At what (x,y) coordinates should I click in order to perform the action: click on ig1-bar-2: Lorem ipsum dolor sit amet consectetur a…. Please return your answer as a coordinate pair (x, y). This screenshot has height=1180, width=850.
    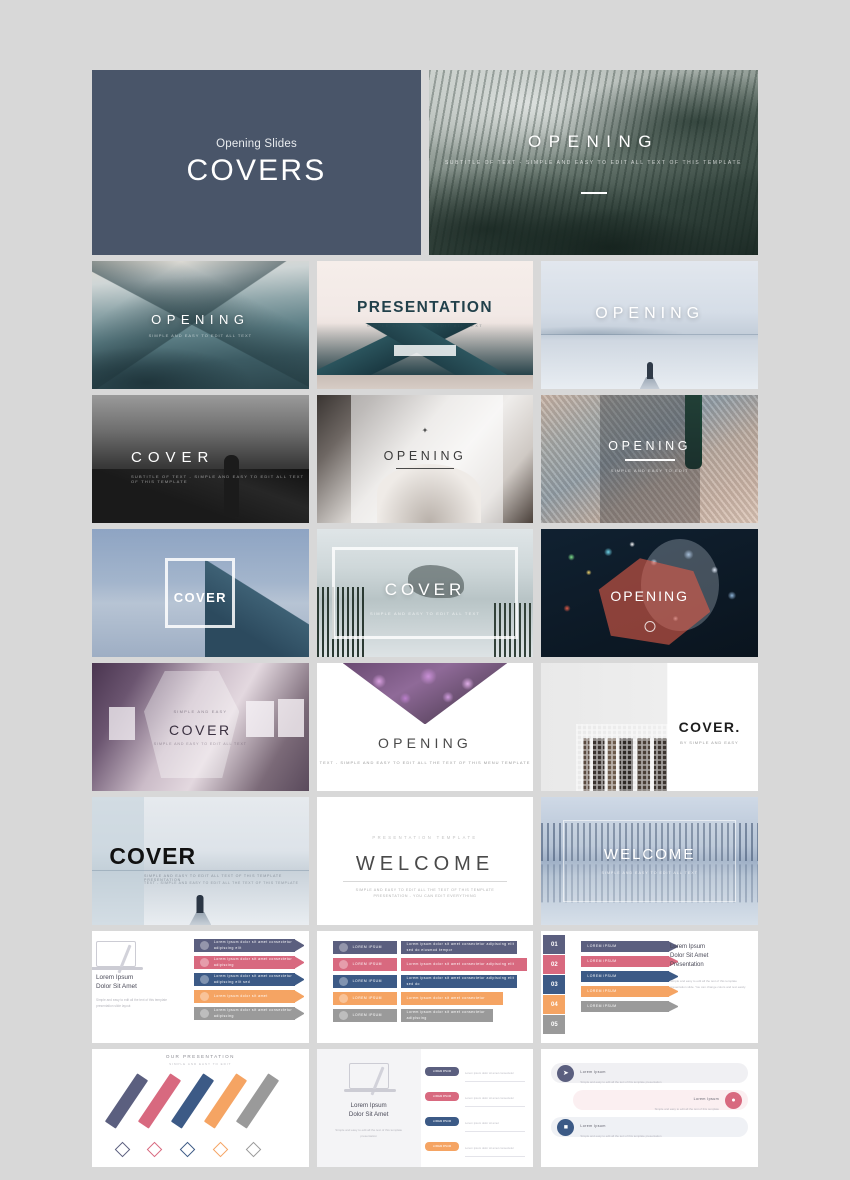
    Looking at the image, I should click on (248, 962).